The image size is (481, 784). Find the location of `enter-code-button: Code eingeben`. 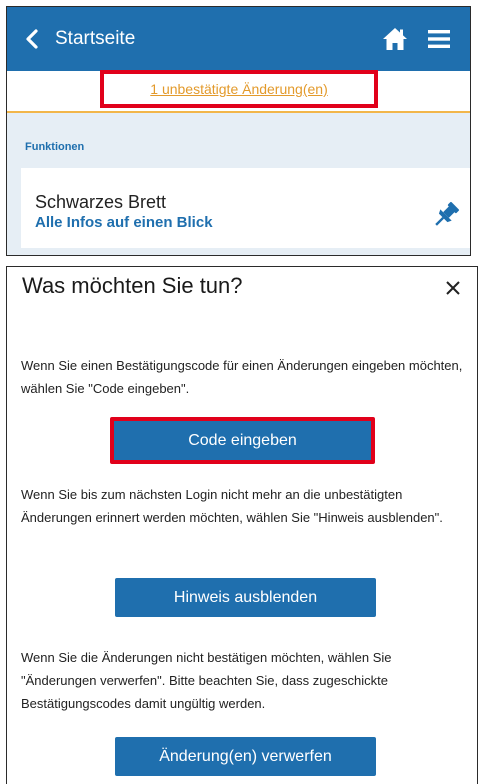

enter-code-button: Code eingeben is located at coordinates (242, 440).